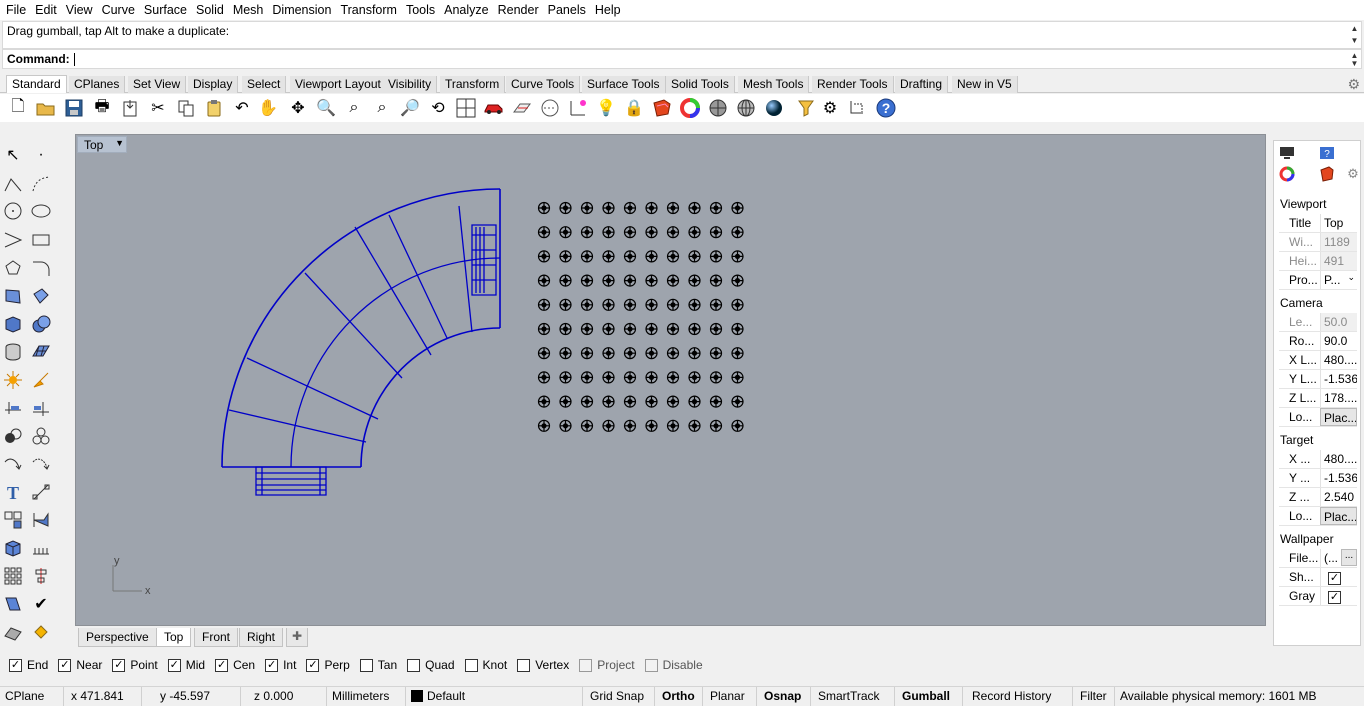 The width and height of the screenshot is (1364, 706). Describe the element at coordinates (570, 10) in the screenshot. I see `menu-panels: Panels` at that location.